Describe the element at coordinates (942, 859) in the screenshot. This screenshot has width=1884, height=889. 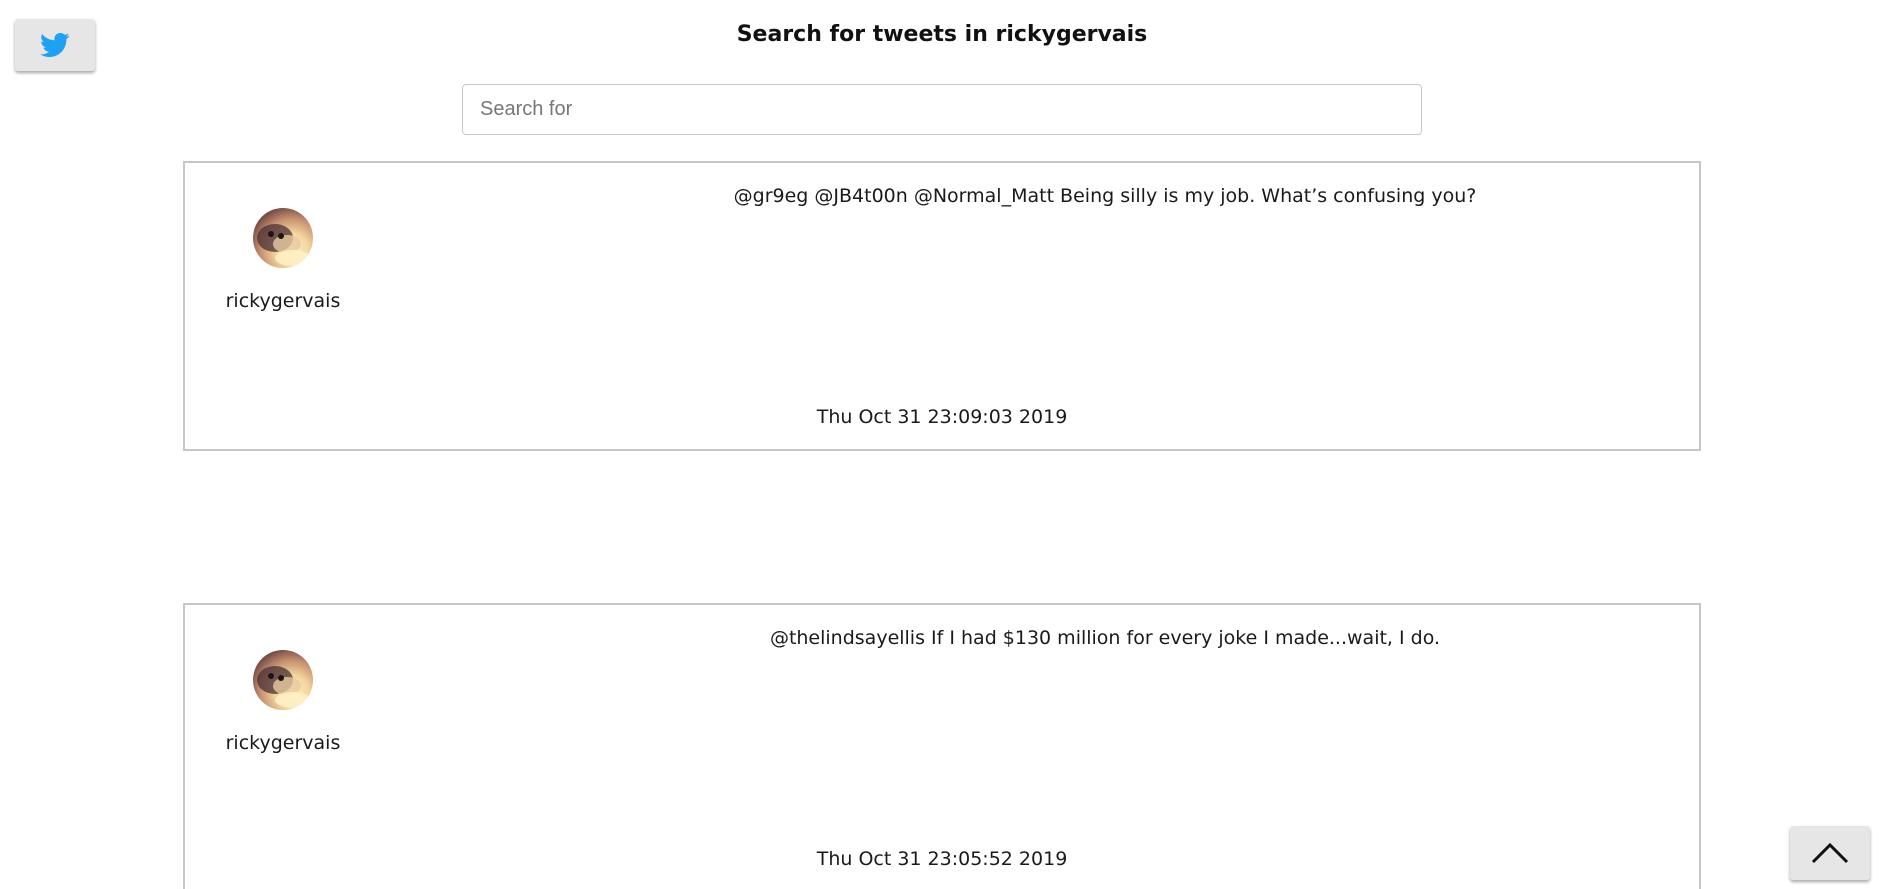
I see `tweet-timestamp: Thu Oct 31 23:05:52 2019` at that location.